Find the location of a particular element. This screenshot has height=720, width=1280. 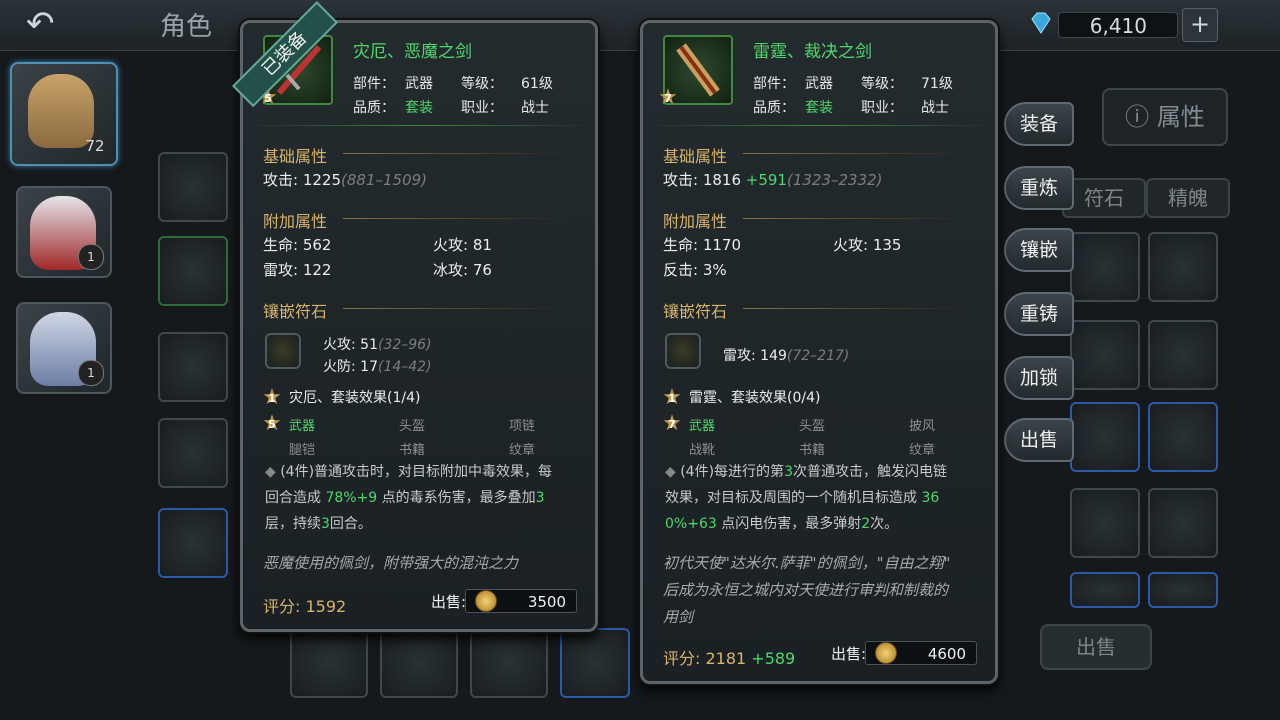

attack-stat: 攻击: 1816 +591(1323–2332) is located at coordinates (773, 180).